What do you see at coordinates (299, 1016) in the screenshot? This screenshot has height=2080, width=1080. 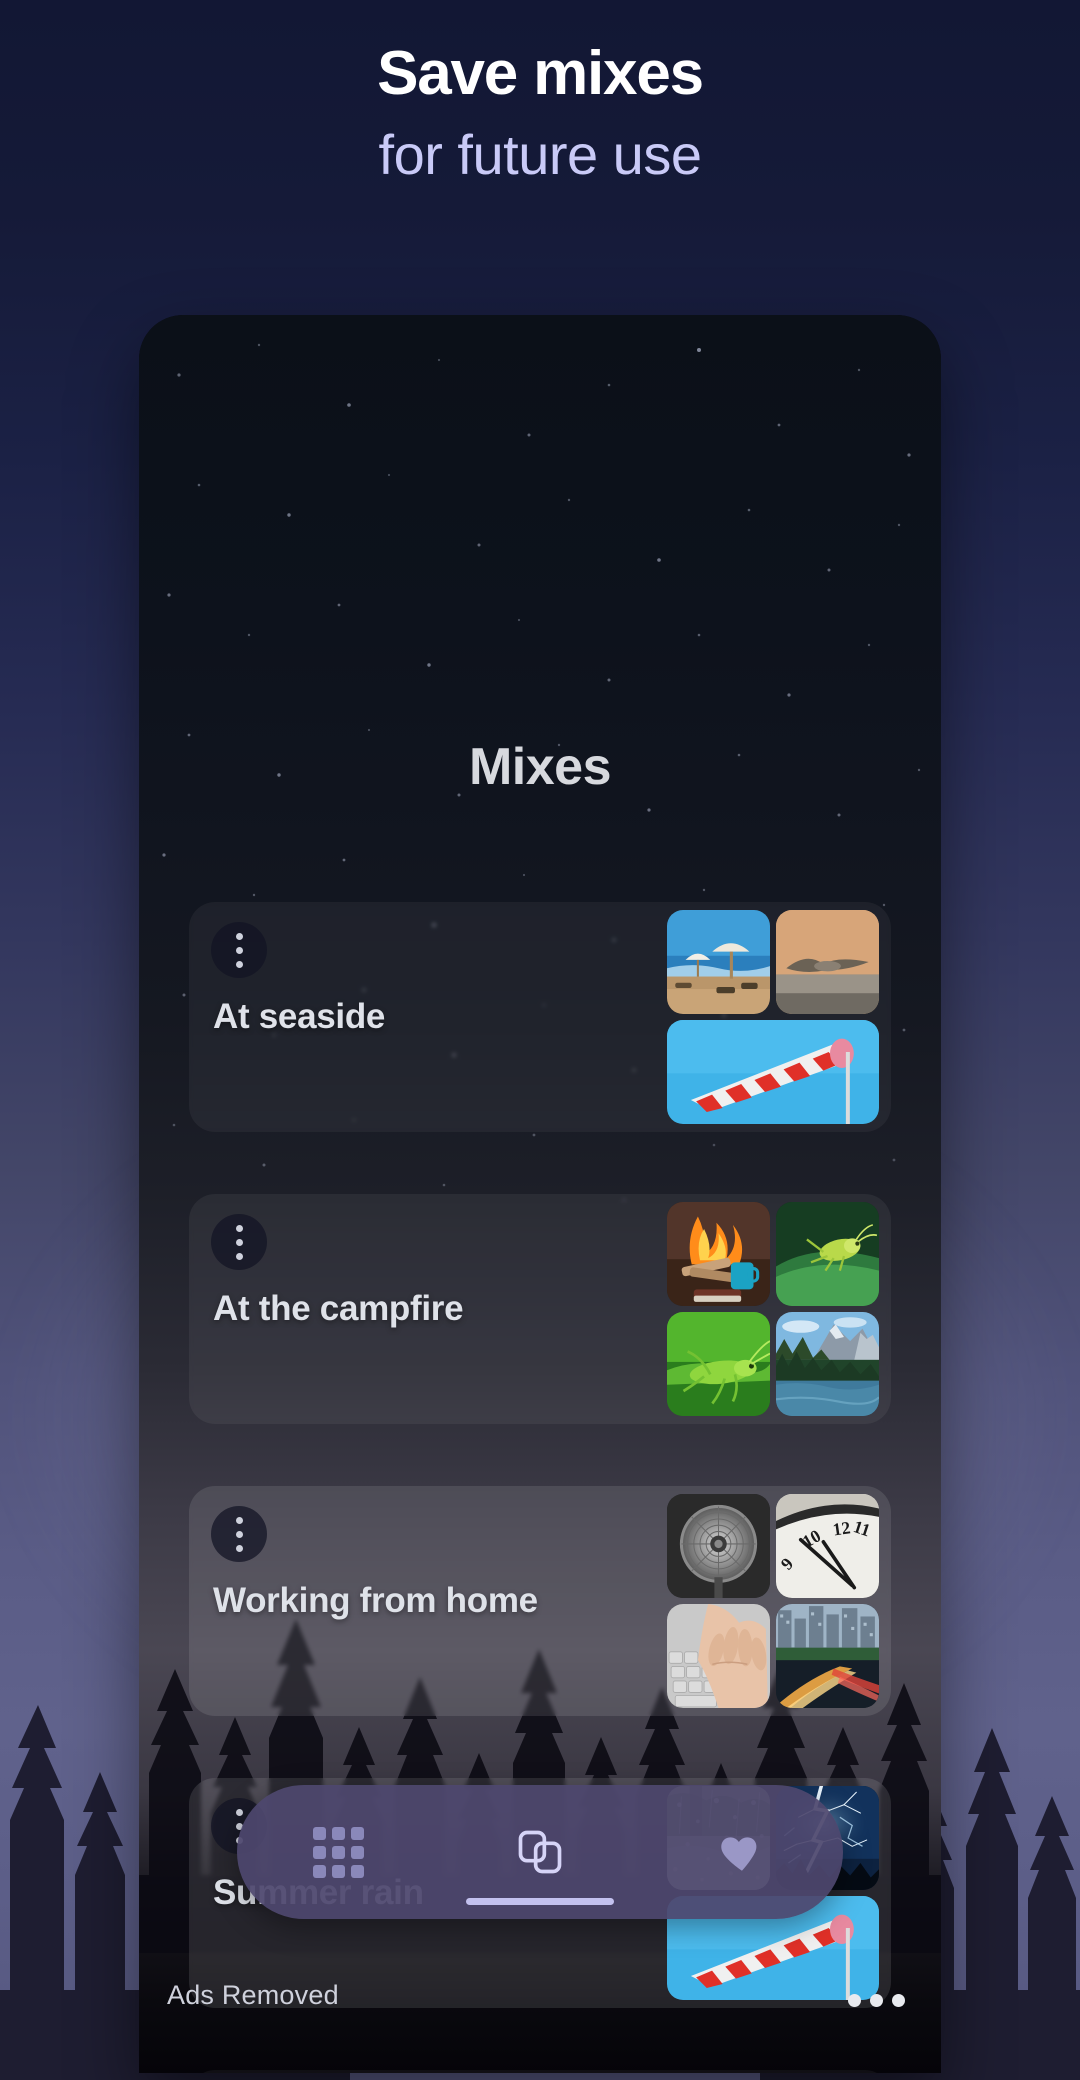 I see `mix-name: At seaside` at bounding box center [299, 1016].